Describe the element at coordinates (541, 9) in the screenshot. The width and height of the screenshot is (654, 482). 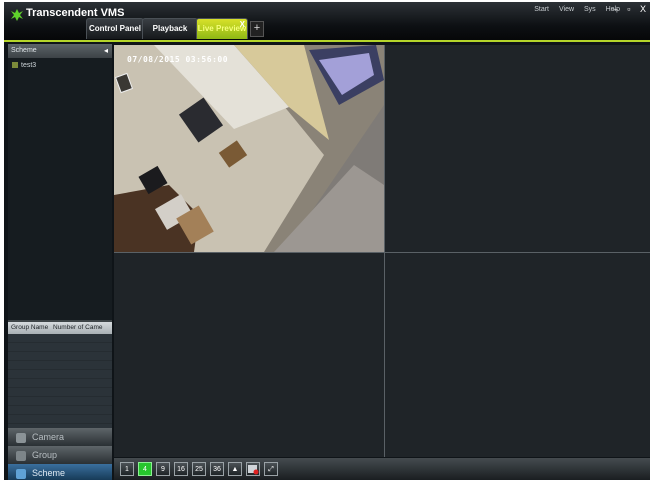
I see `menu-start: Start` at that location.